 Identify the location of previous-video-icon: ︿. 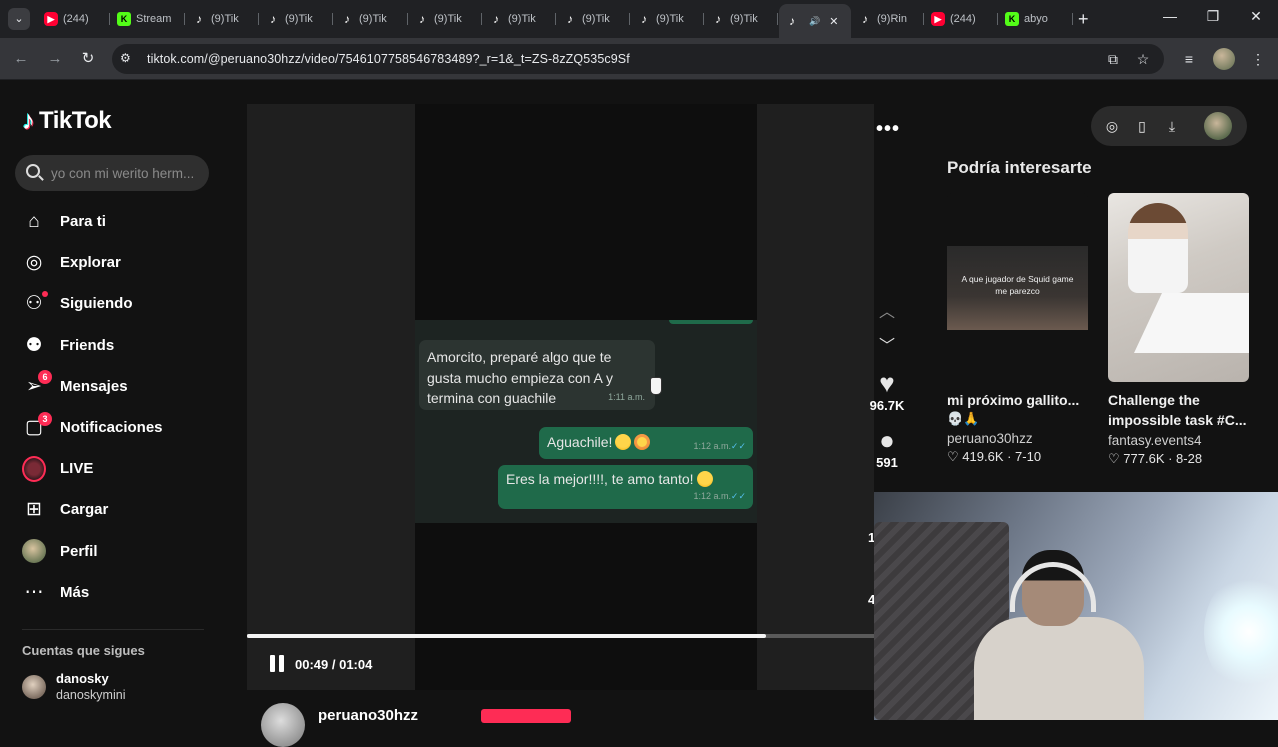
(887, 313).